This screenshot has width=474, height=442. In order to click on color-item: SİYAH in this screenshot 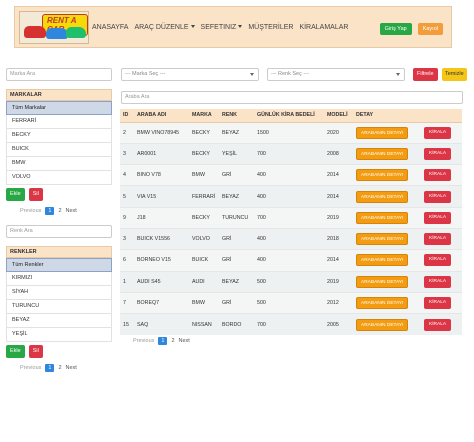, I will do `click(59, 293)`.